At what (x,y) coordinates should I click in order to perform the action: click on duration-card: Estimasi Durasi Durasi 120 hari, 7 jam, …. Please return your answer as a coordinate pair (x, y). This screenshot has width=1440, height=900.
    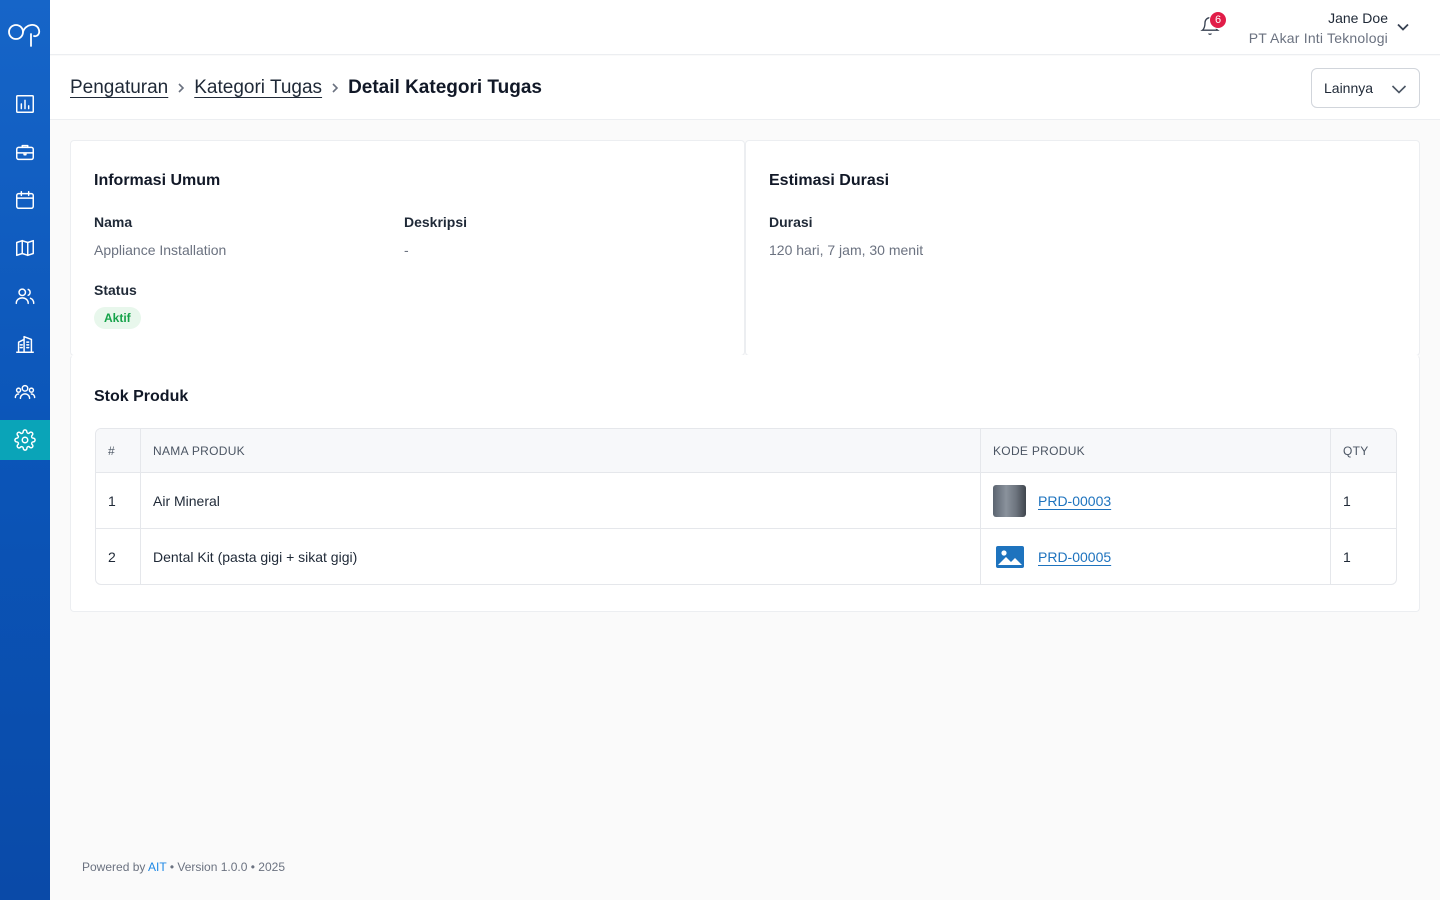
    Looking at the image, I should click on (1082, 248).